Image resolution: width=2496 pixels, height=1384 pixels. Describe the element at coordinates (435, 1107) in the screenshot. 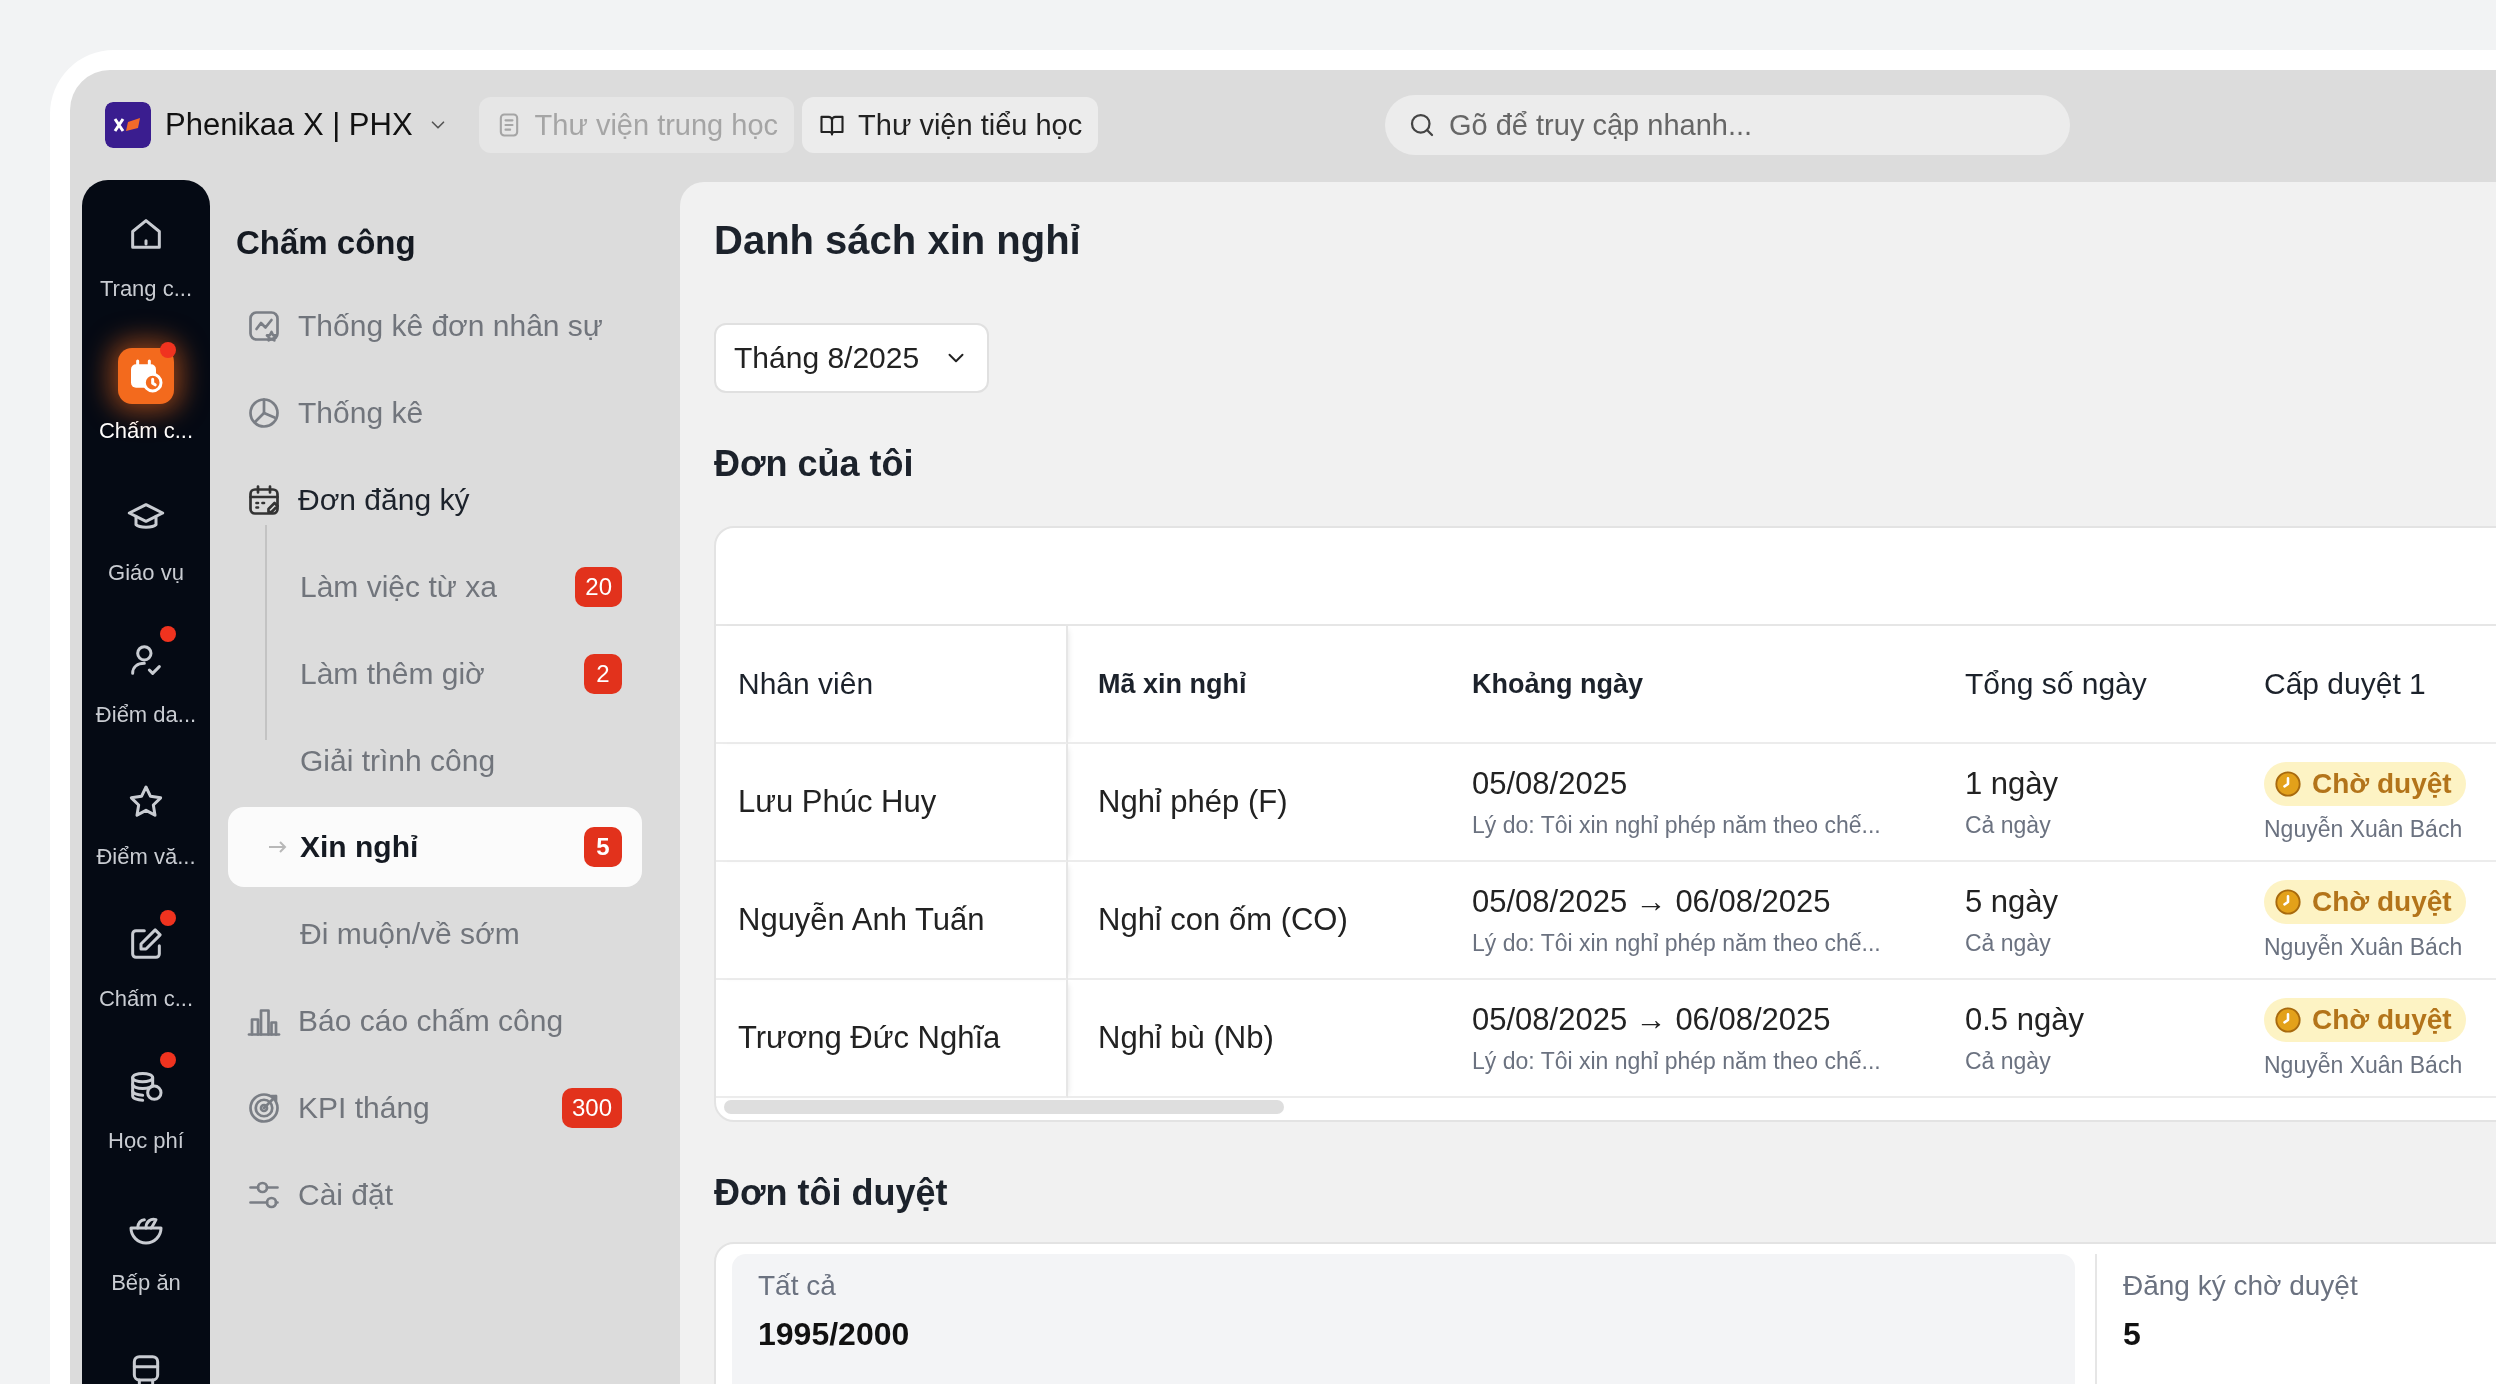

I see `sidebar-item: KPI tháng 300` at that location.